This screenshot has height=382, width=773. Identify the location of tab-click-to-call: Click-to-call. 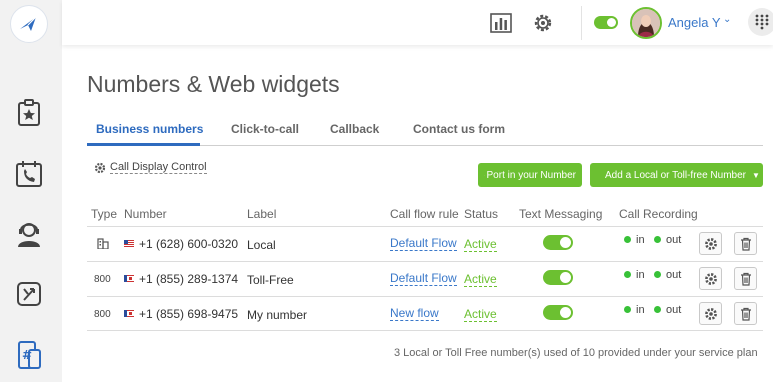
(265, 129).